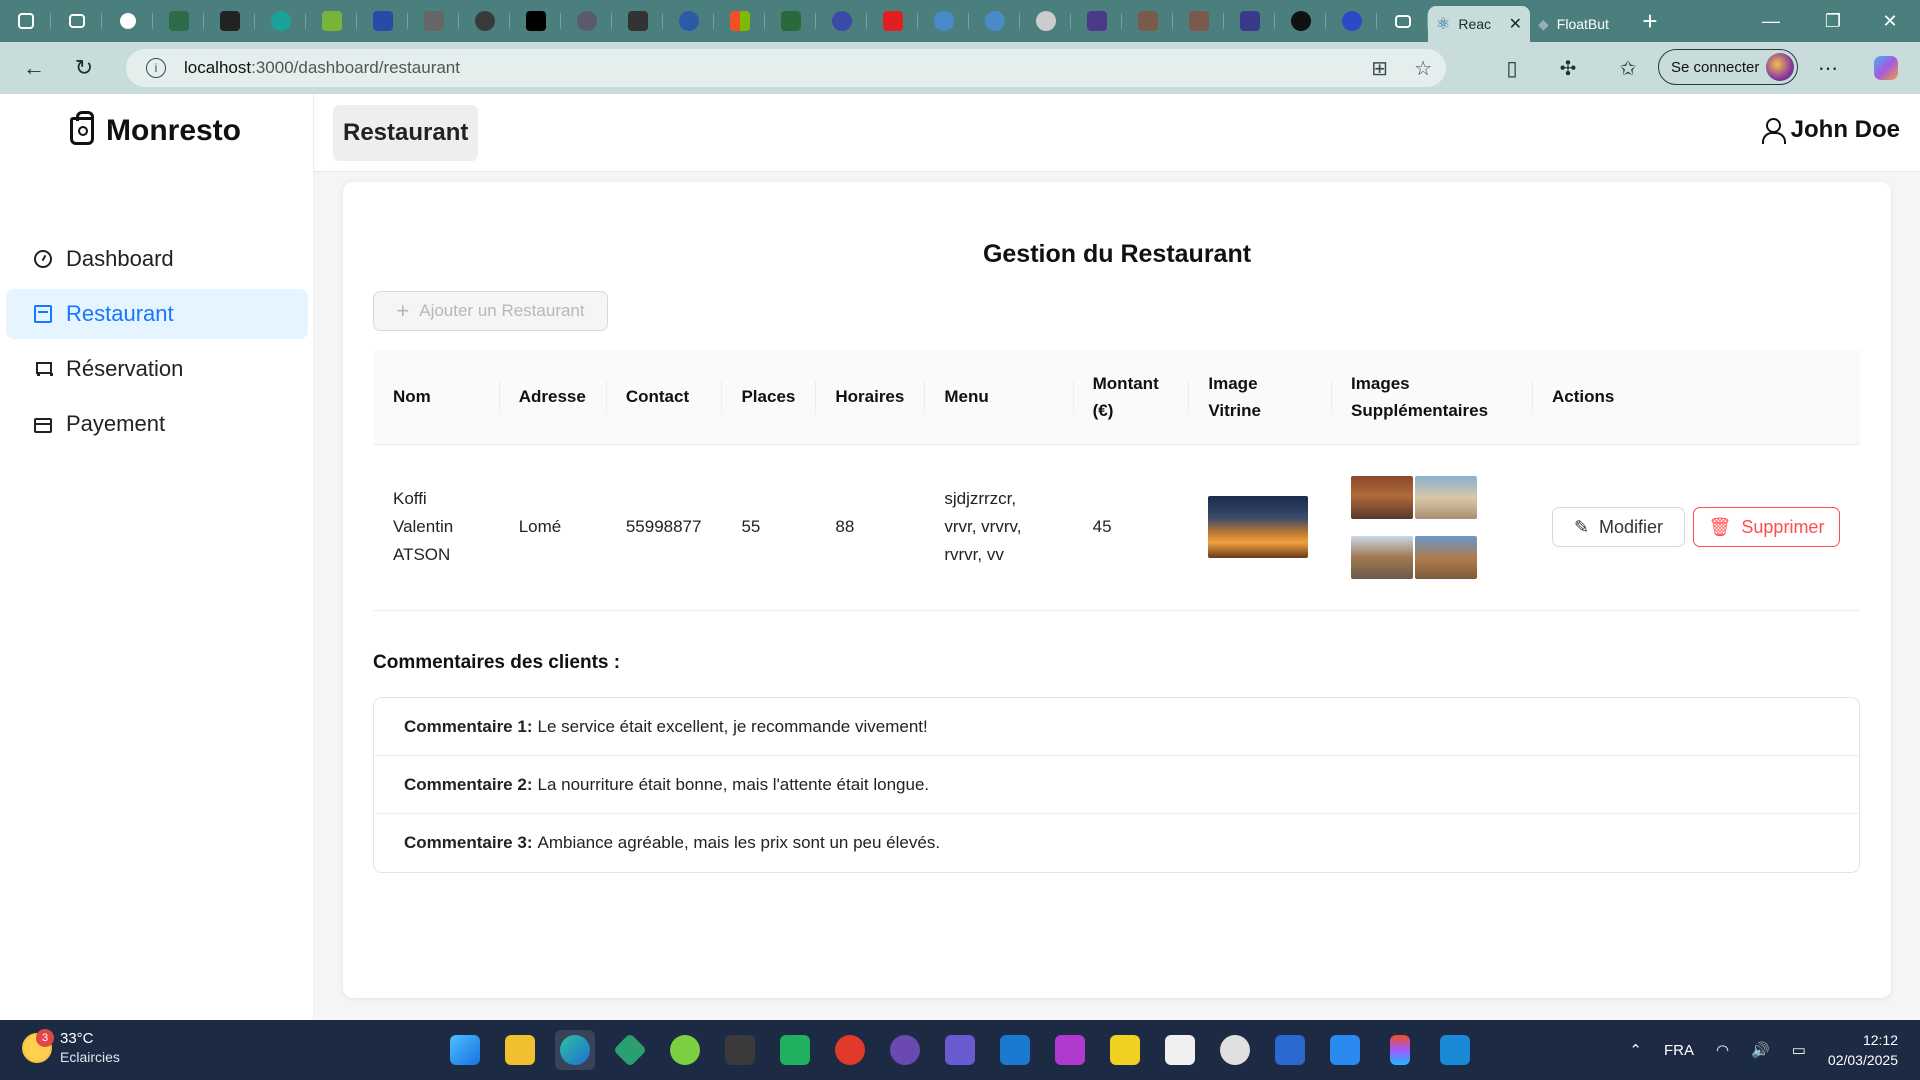  What do you see at coordinates (850, 1050) in the screenshot?
I see `wps-icon` at bounding box center [850, 1050].